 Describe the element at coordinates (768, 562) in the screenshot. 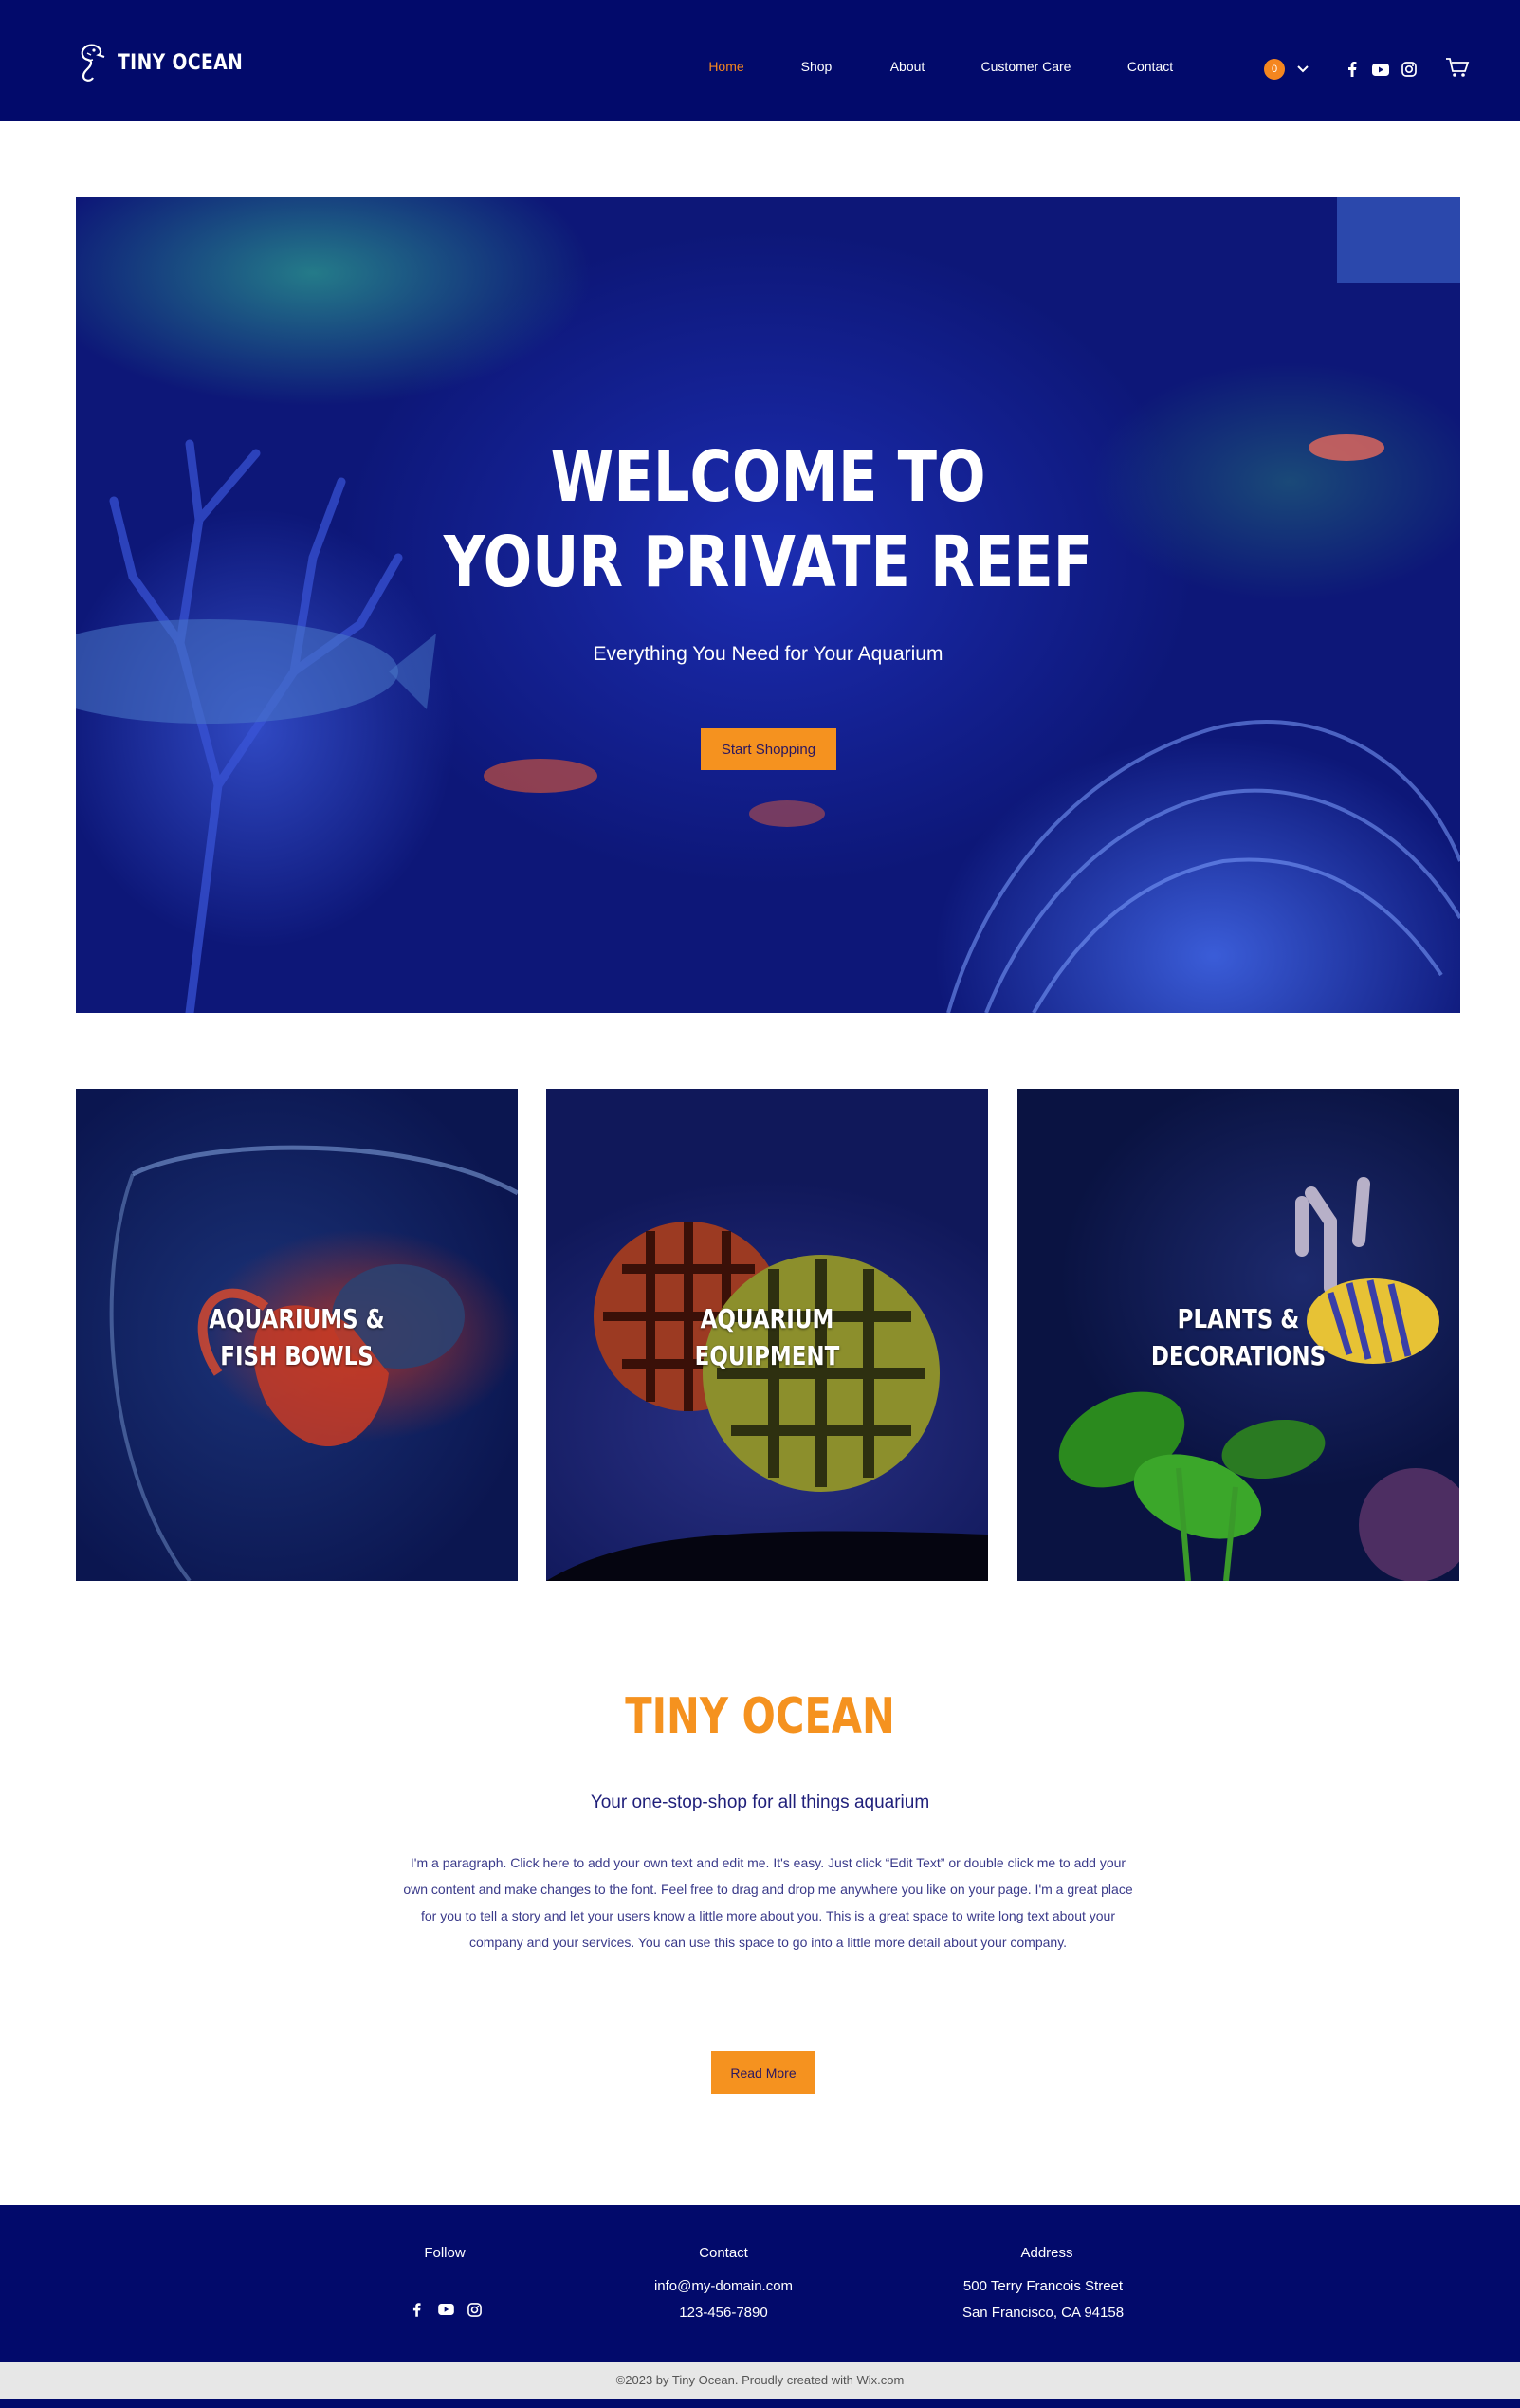

I see `hero-title-line2: YOUR PRIVATE REEF` at that location.